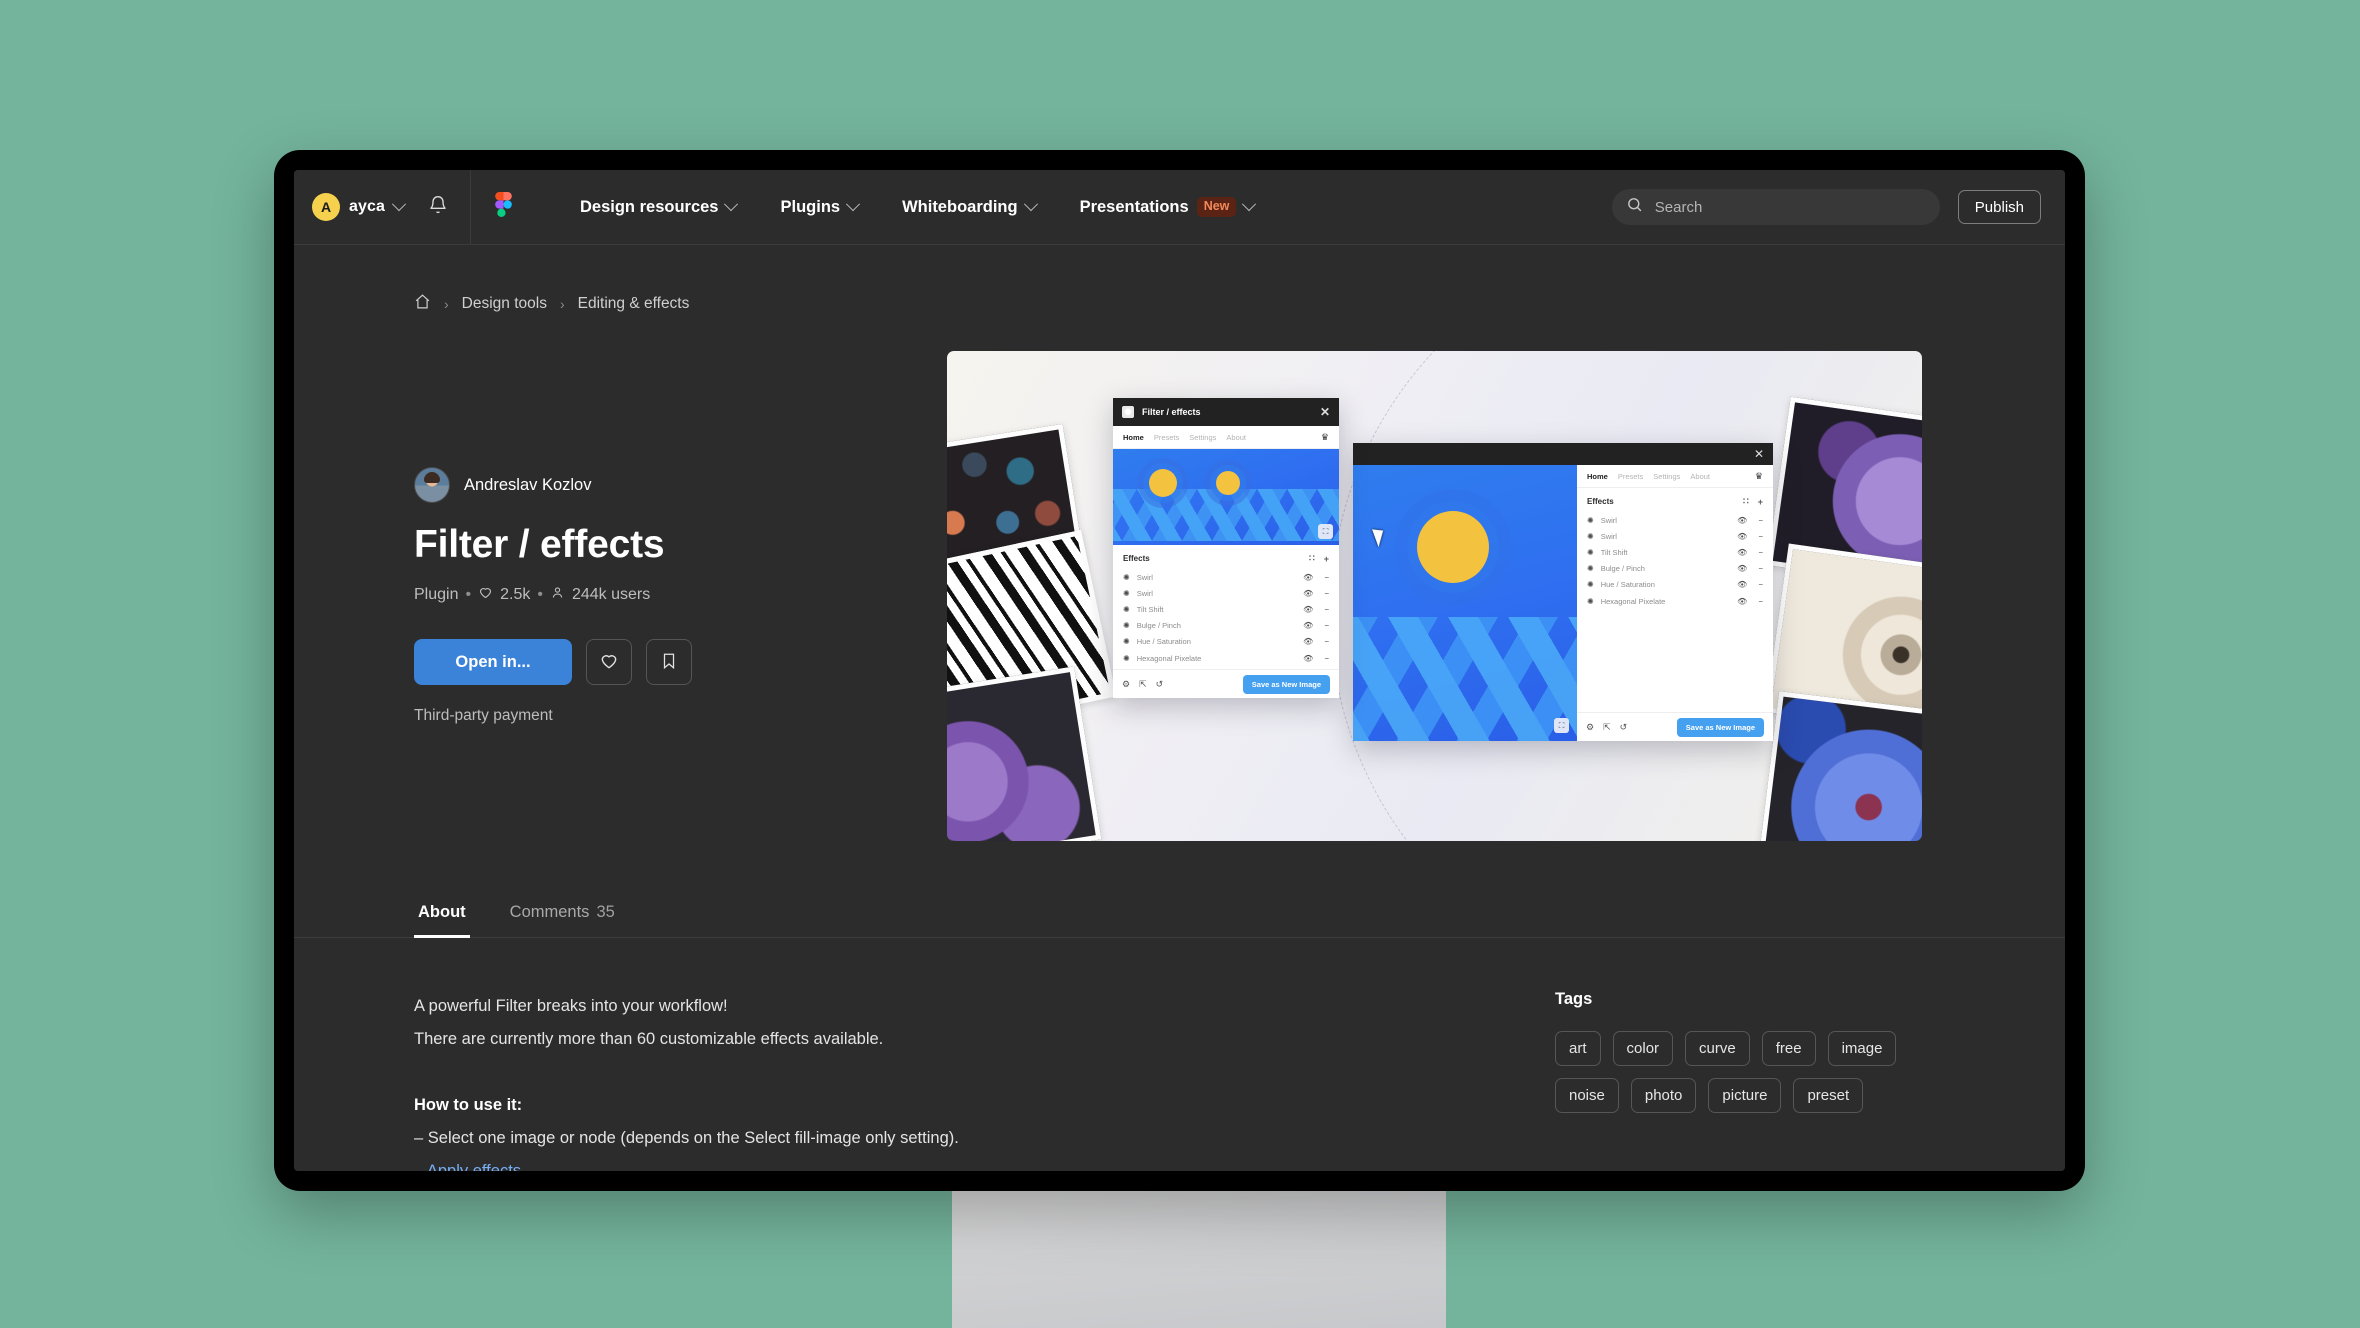 The height and width of the screenshot is (1328, 2360). What do you see at coordinates (422, 304) in the screenshot?
I see `home-icon` at bounding box center [422, 304].